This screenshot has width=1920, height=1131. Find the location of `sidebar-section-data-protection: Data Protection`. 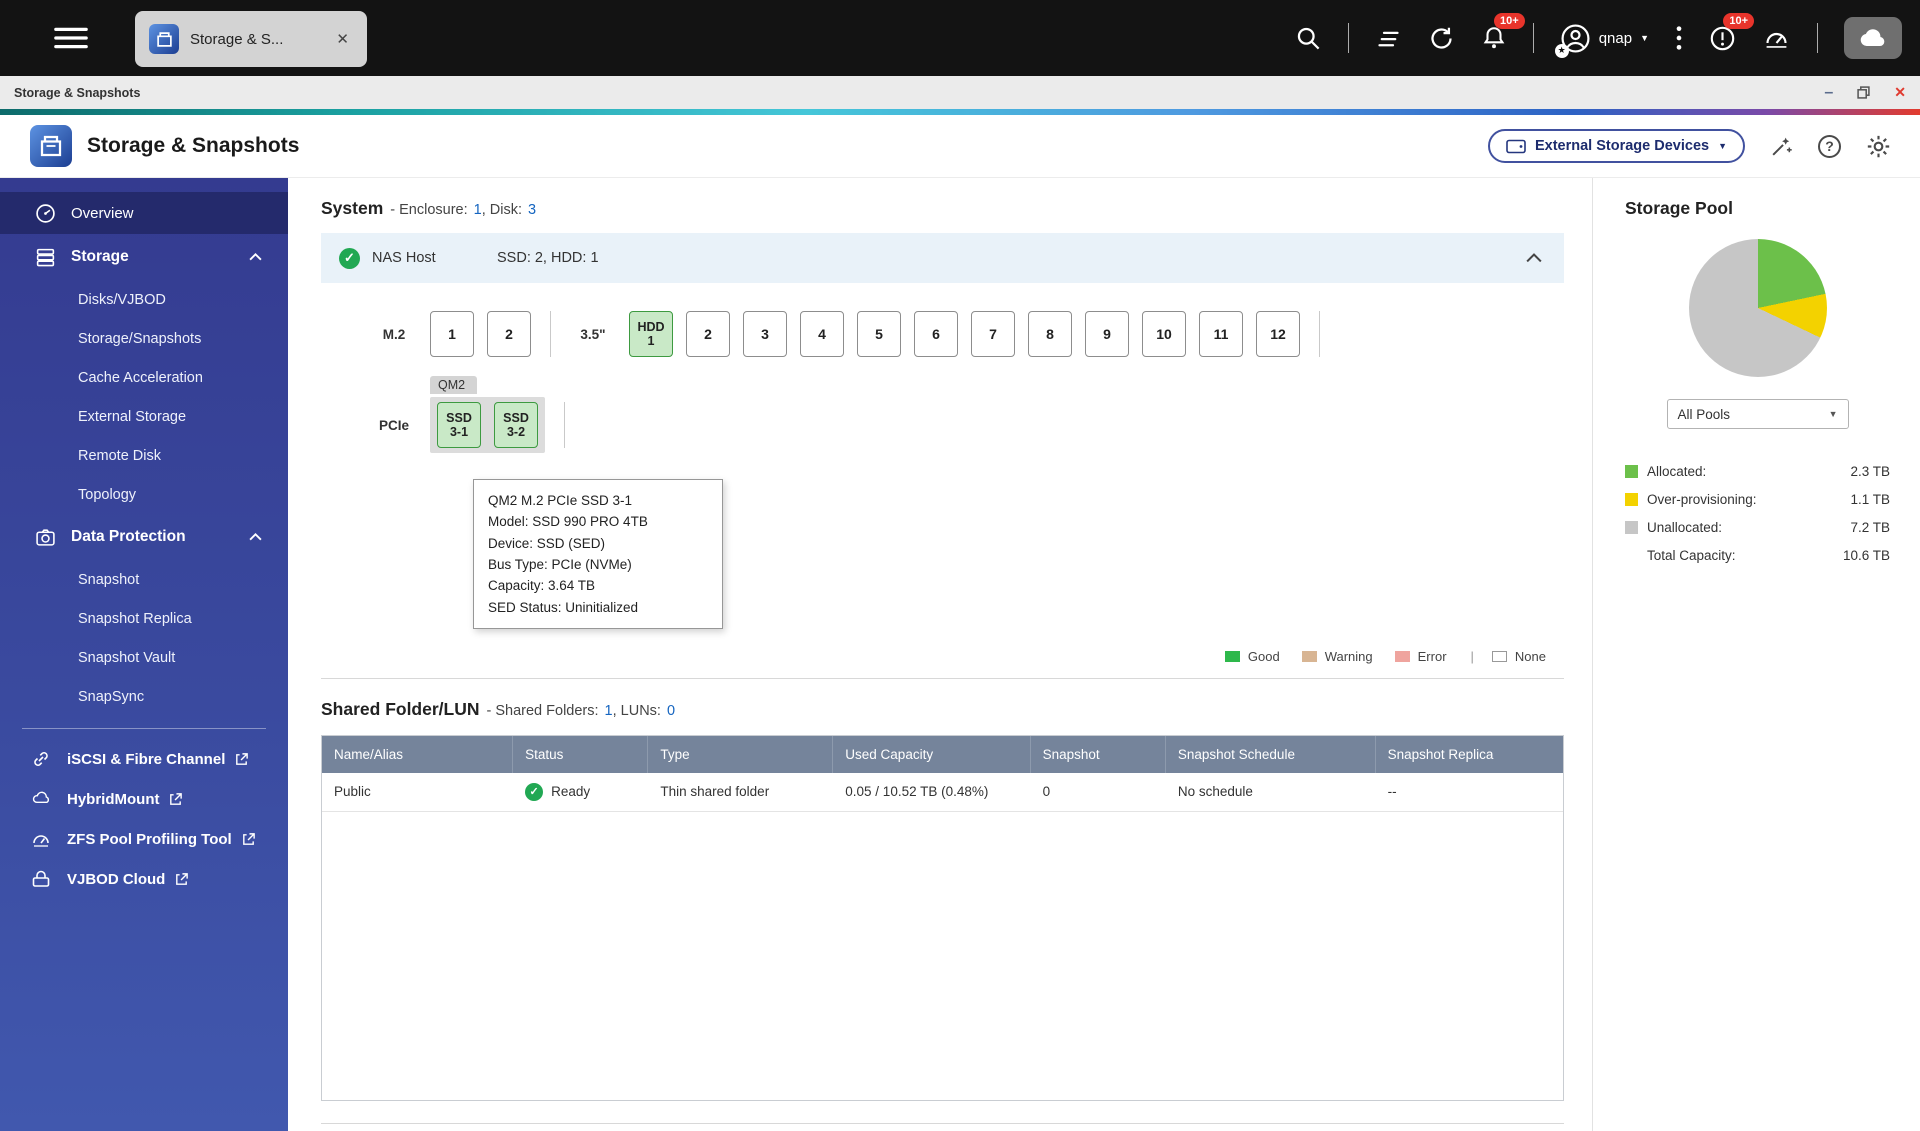

sidebar-section-data-protection: Data Protection is located at coordinates (144, 537).